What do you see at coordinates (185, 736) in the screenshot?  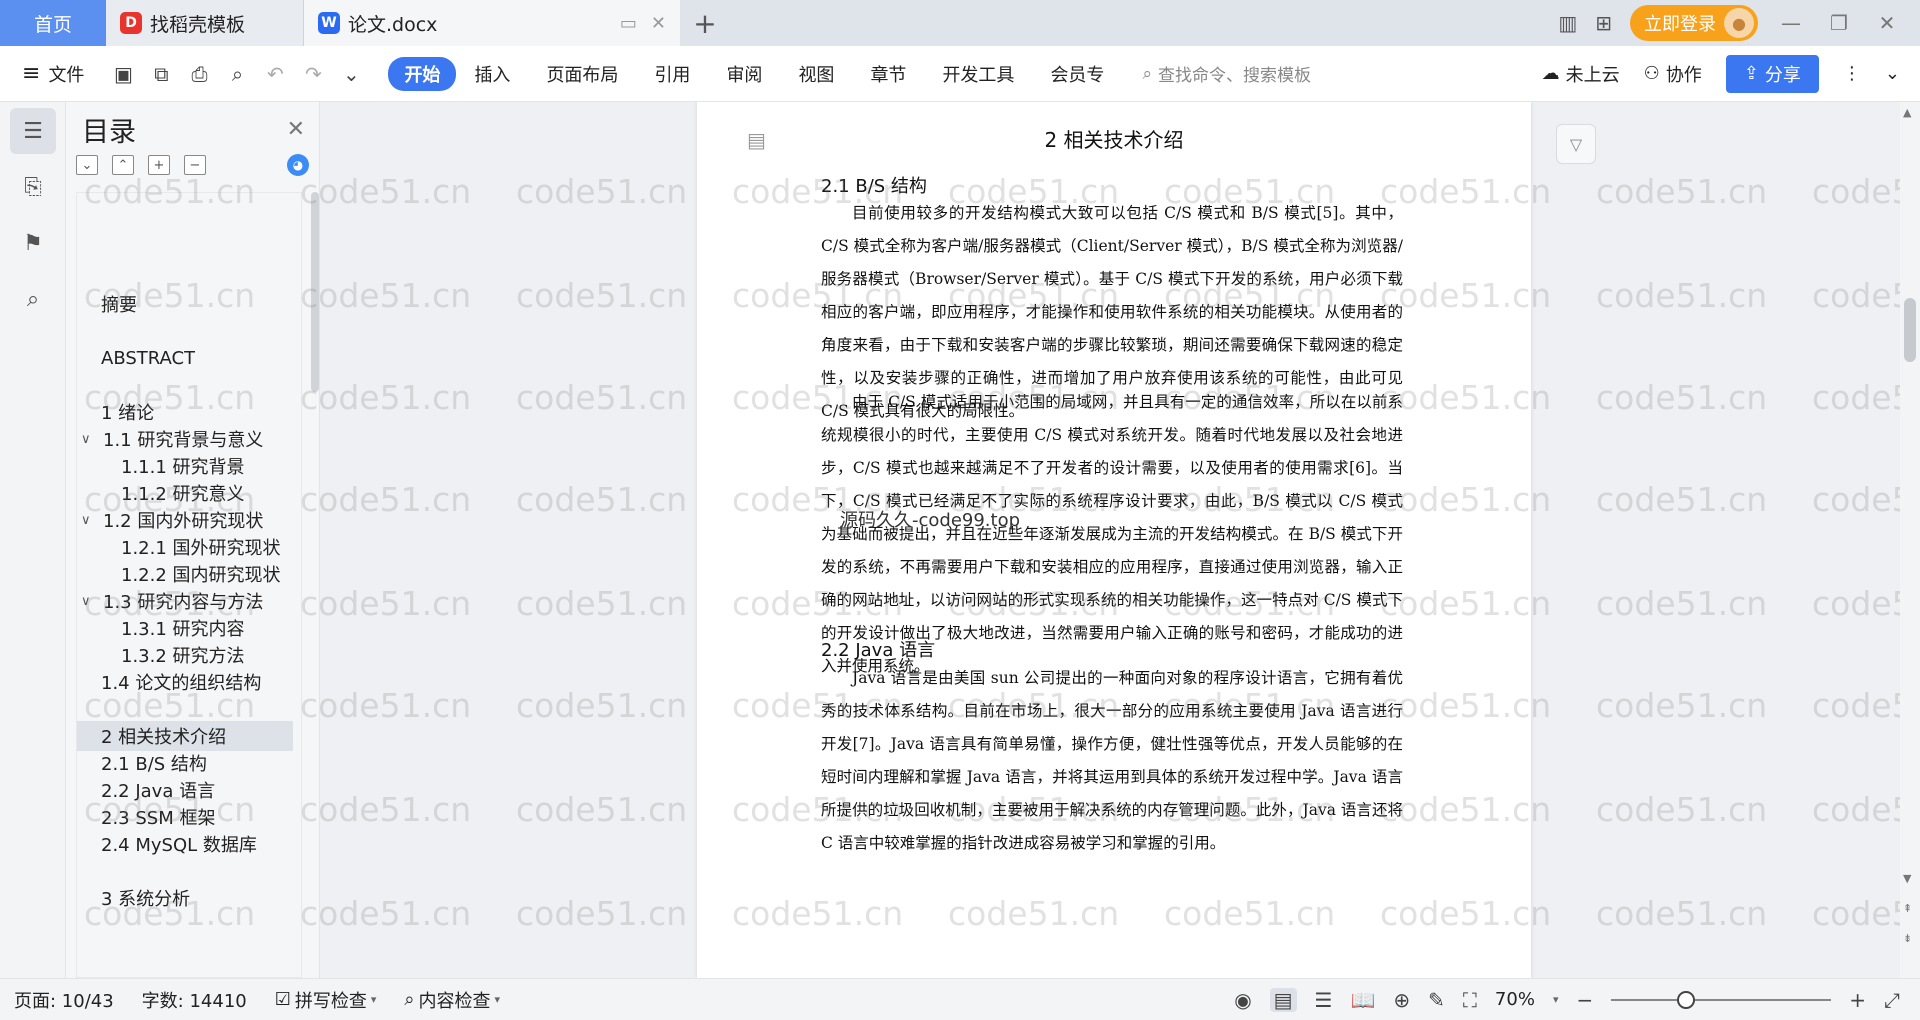 I see `toc-item: 2 相关技术介绍` at bounding box center [185, 736].